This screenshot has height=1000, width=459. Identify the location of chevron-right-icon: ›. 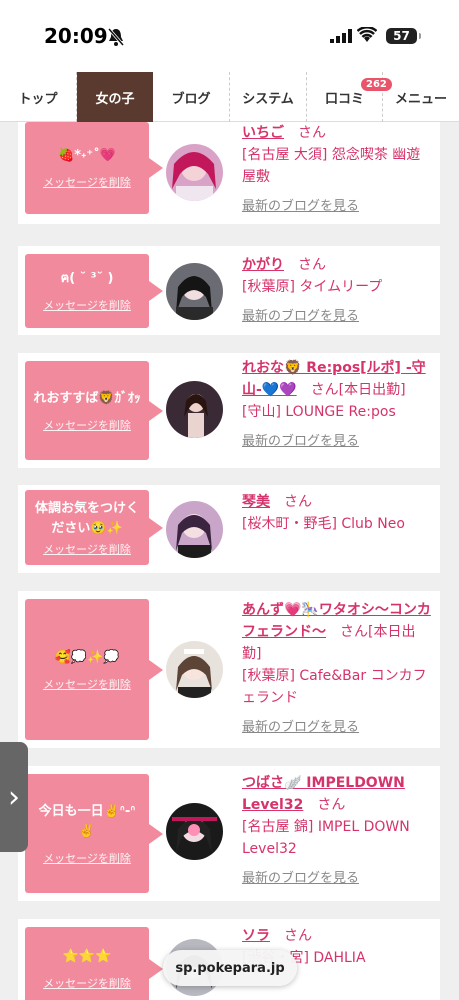
(14, 797).